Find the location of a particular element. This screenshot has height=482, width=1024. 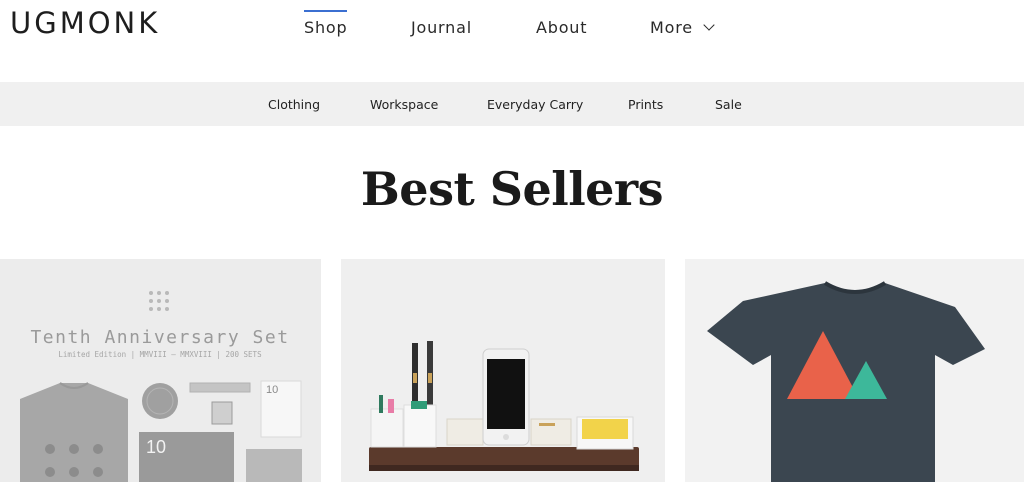

category-sale: Sale is located at coordinates (728, 104).